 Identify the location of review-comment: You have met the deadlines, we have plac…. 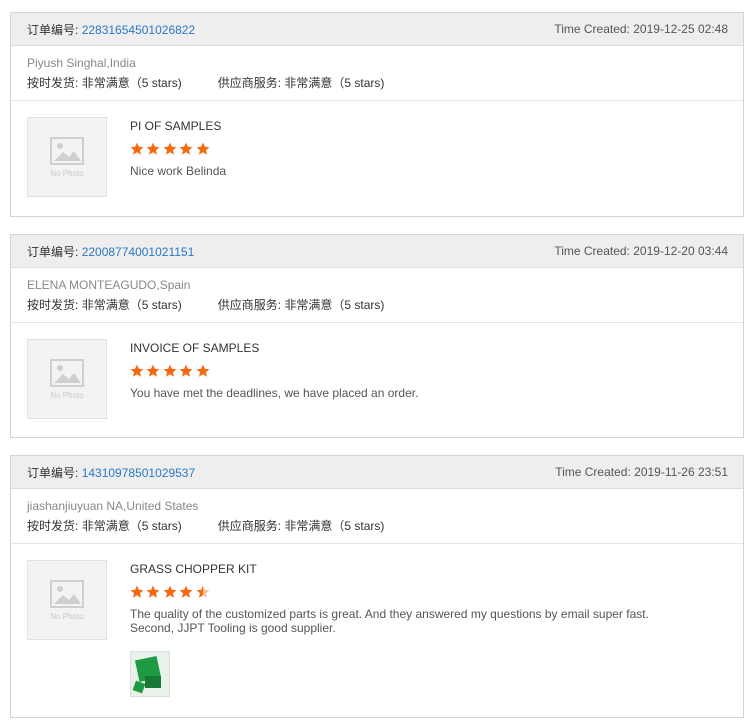
(274, 393).